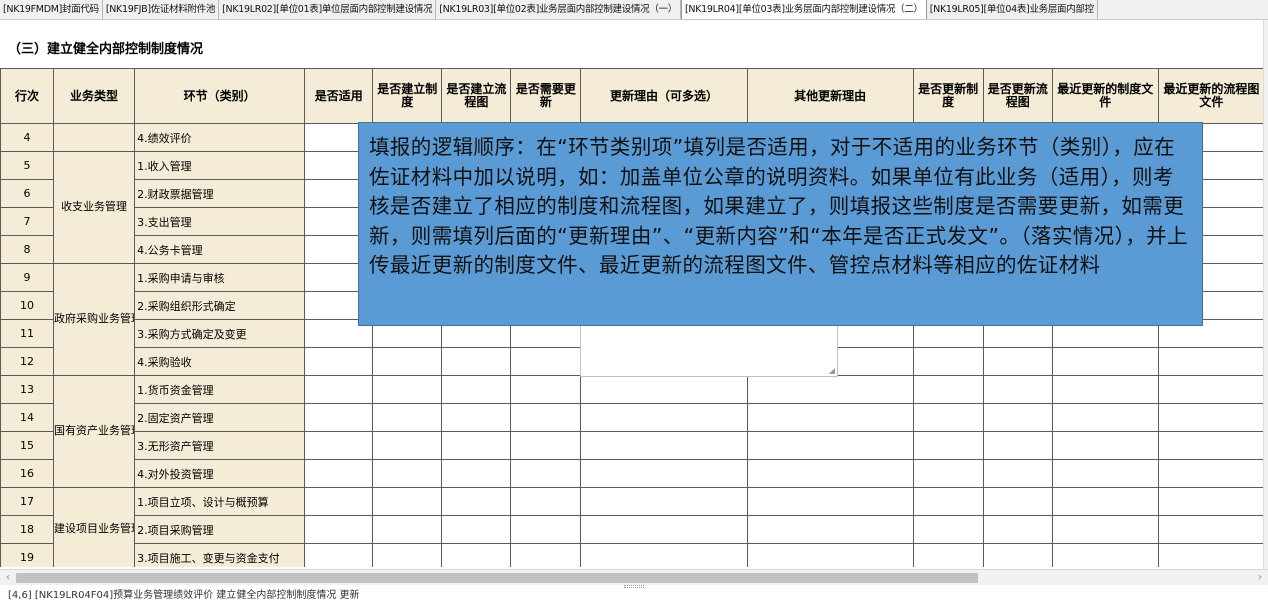 Image resolution: width=1268 pixels, height=603 pixels. I want to click on horizontal-scrollbar: ‹ ›, so click(634, 577).